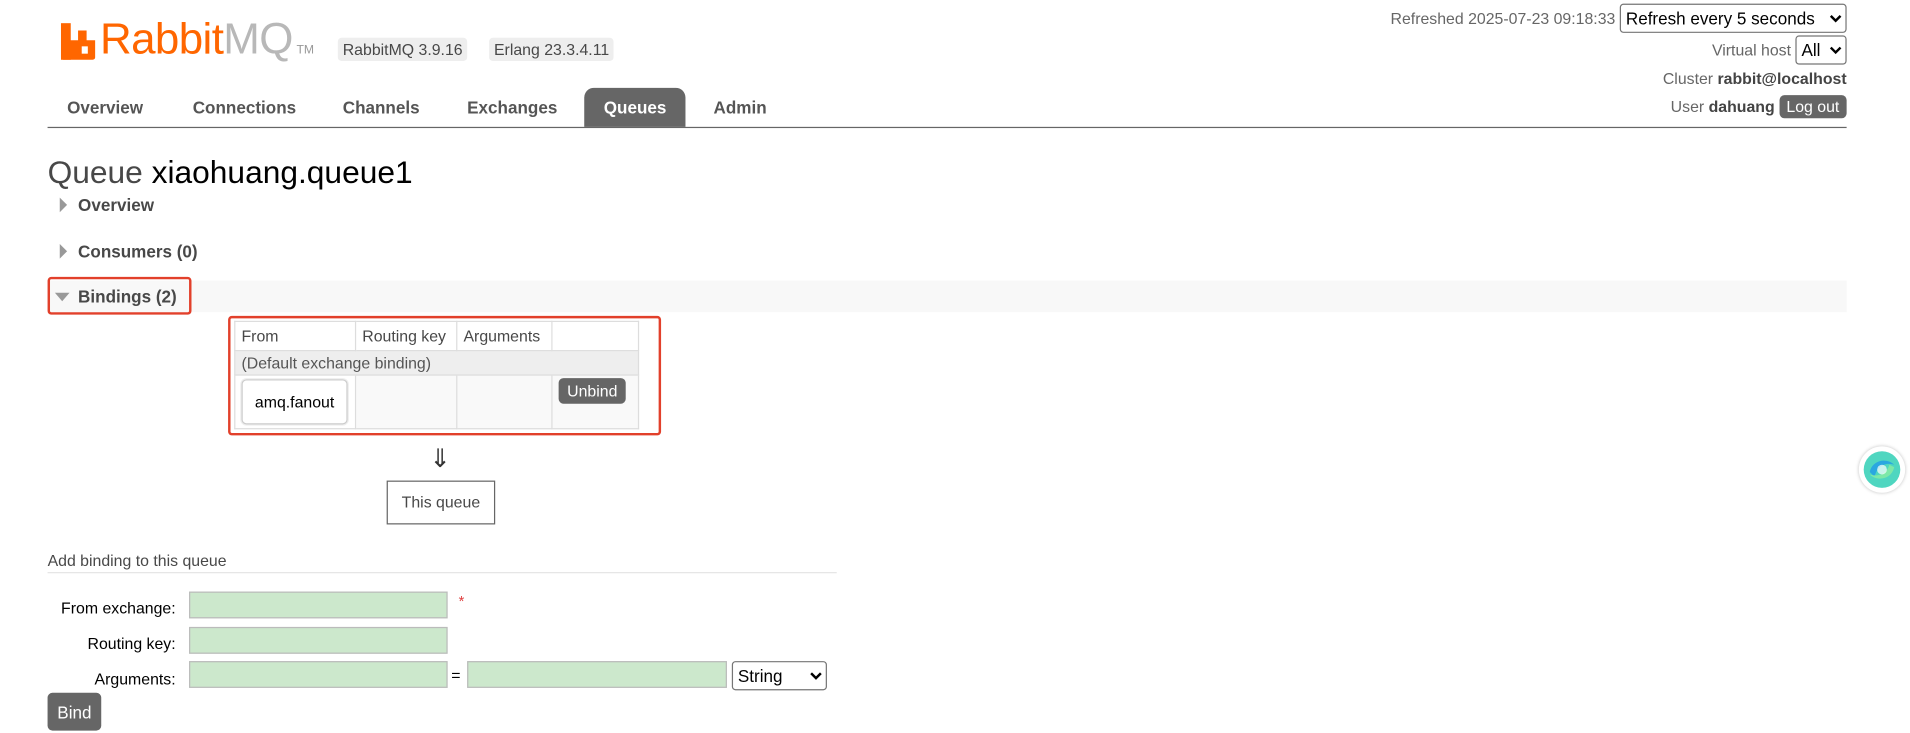 The width and height of the screenshot is (1910, 733). Describe the element at coordinates (258, 38) in the screenshot. I see `logo-text-mq: MQ` at that location.